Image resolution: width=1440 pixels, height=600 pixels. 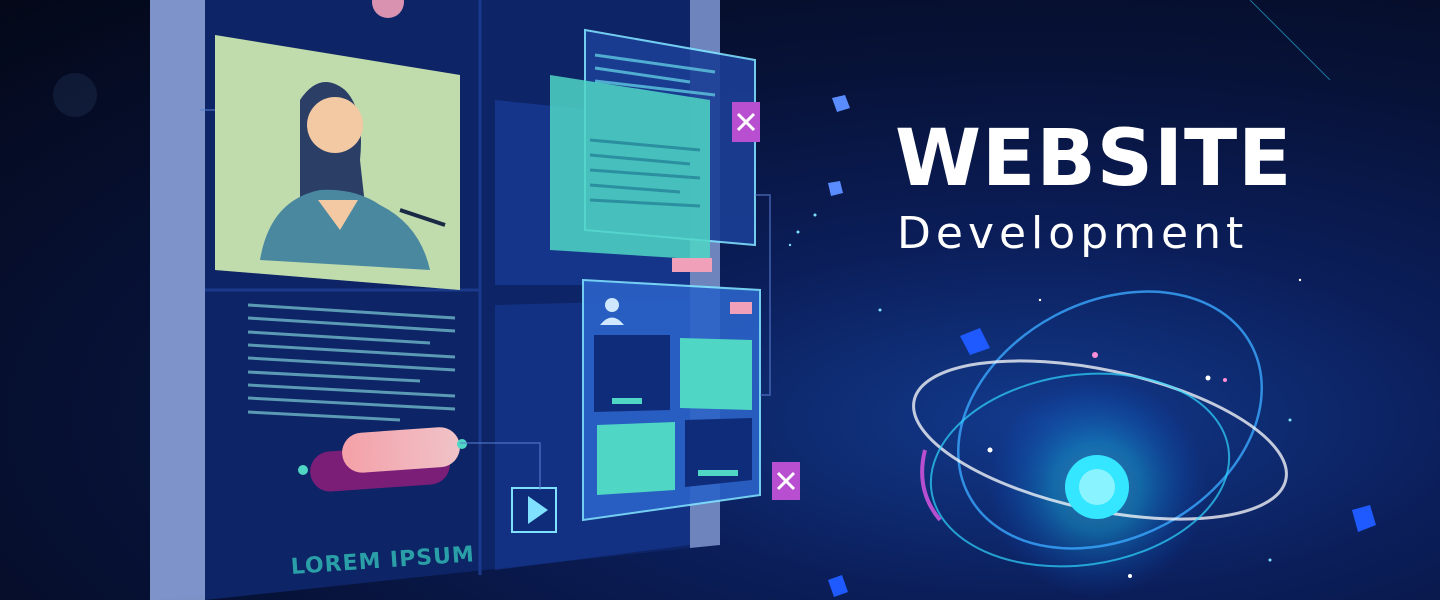 I want to click on headline: WEBSITE Development, so click(x=1115, y=188).